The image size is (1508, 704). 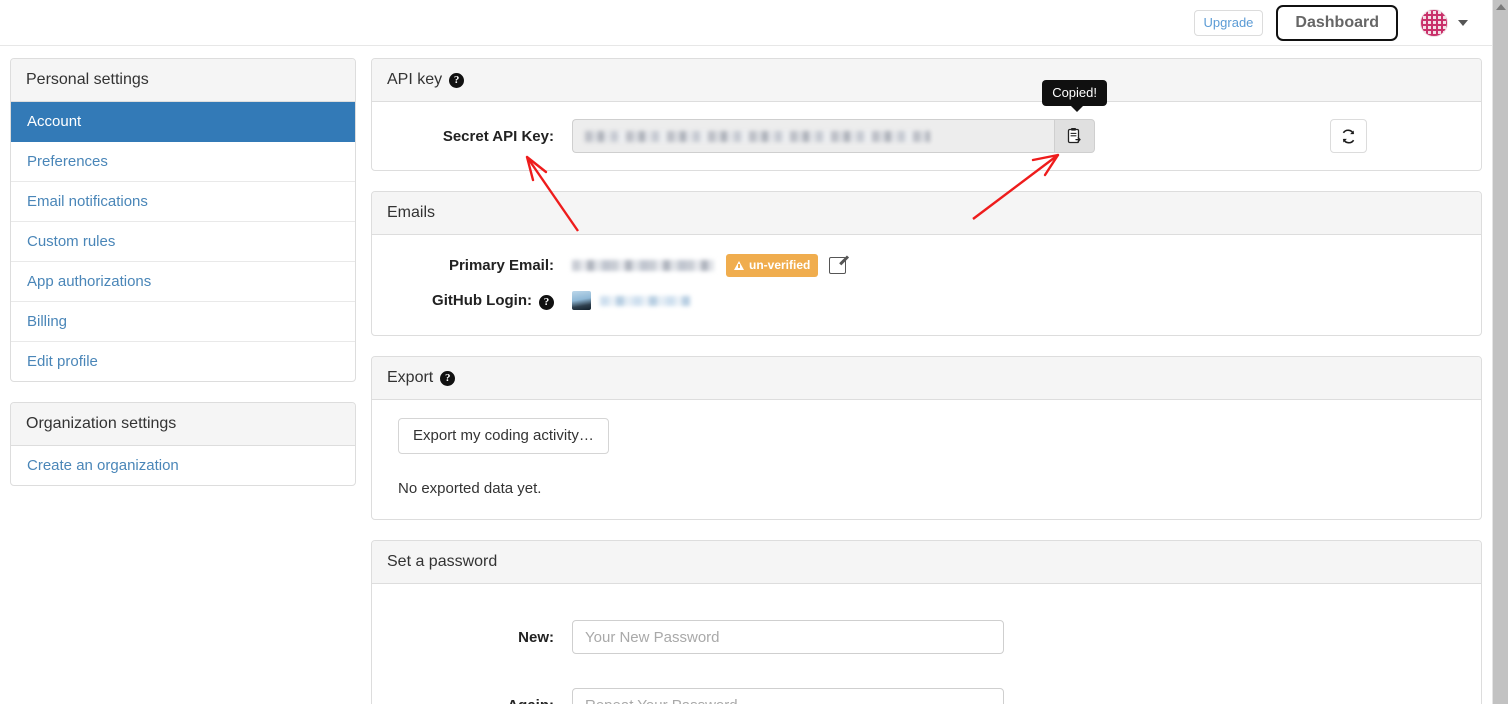 I want to click on status-badge-label: un-verified, so click(x=780, y=265).